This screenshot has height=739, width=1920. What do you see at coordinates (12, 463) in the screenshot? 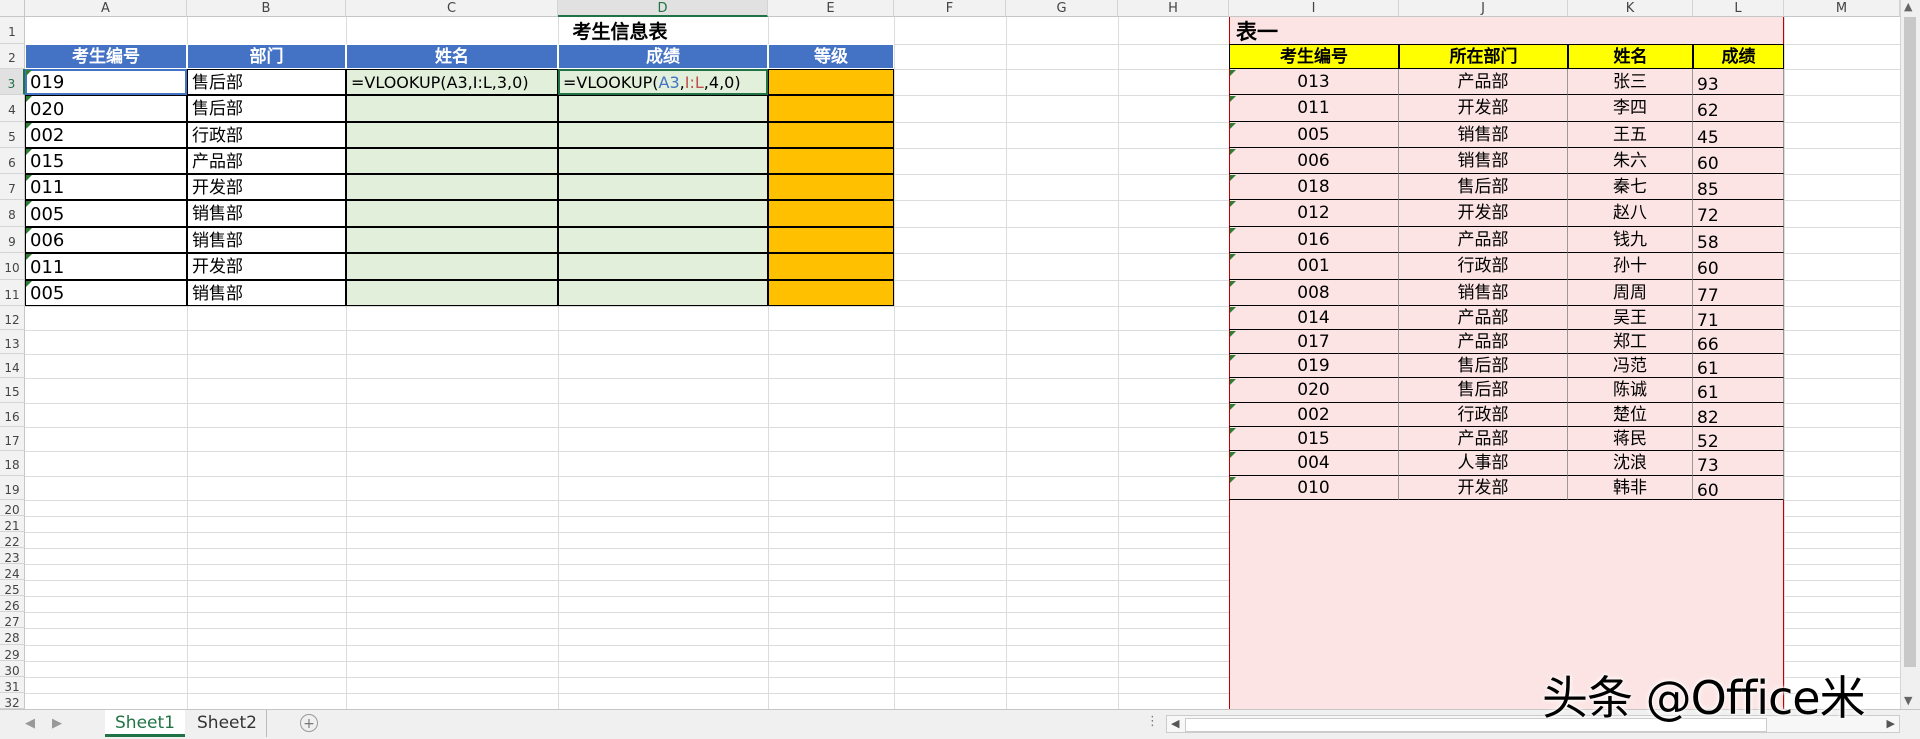
I see `row-header-18: 18` at bounding box center [12, 463].